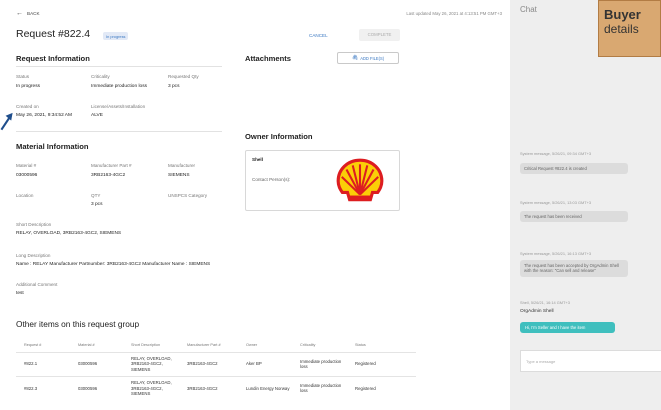  Describe the element at coordinates (268, 58) in the screenshot. I see `attachments-heading: Attachments` at that location.